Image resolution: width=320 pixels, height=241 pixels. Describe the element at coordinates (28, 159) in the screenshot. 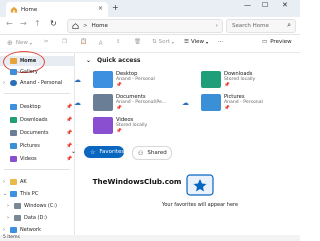

I see `sidebar-item-label: Videos` at that location.